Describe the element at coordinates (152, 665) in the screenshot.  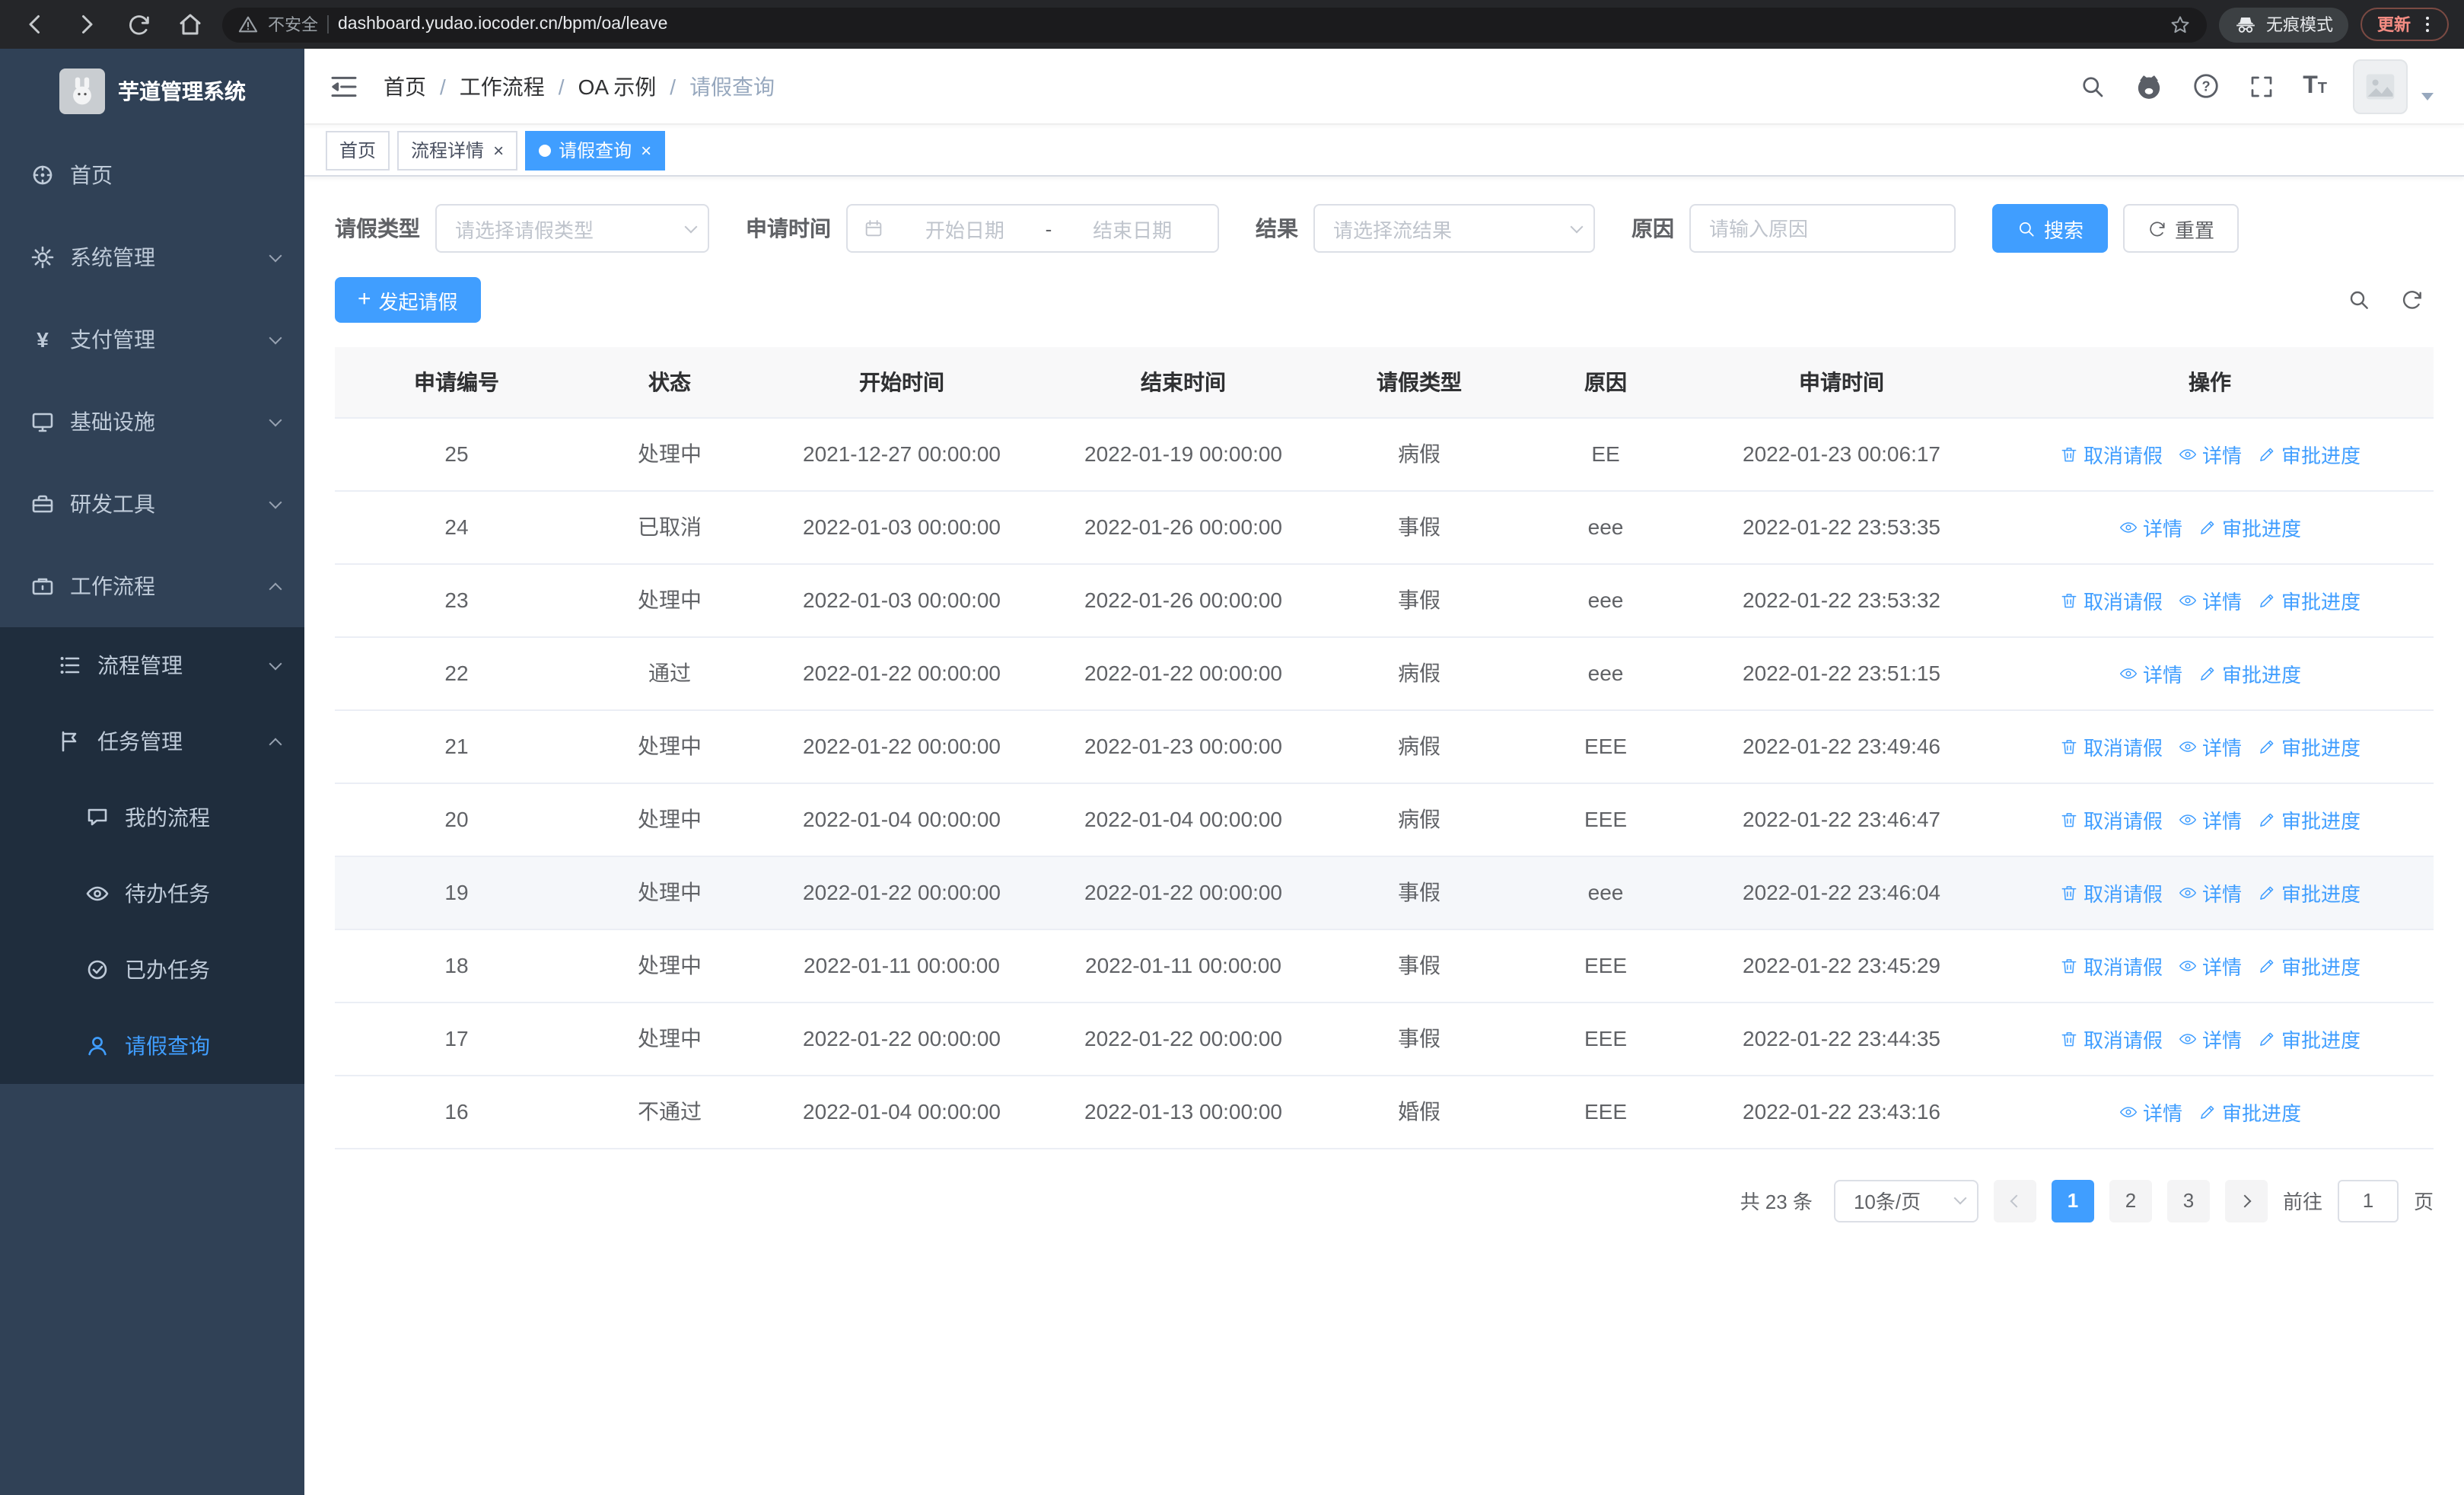
I see `sidebar-item-process-management: 流程管理` at that location.